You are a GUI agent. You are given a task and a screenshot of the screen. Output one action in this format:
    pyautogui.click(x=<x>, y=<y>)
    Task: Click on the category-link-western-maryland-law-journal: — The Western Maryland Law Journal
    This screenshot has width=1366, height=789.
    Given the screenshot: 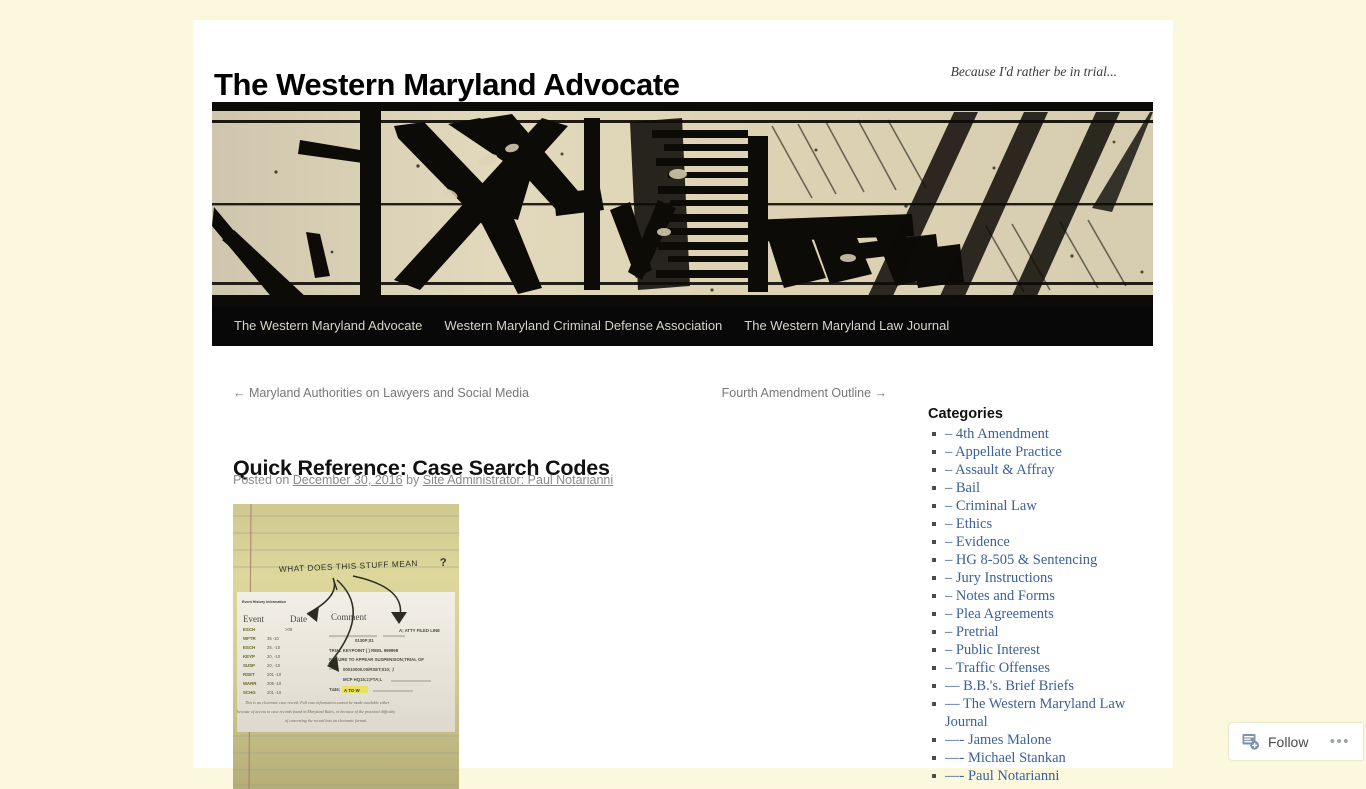 What is the action you would take?
    pyautogui.click(x=1035, y=713)
    